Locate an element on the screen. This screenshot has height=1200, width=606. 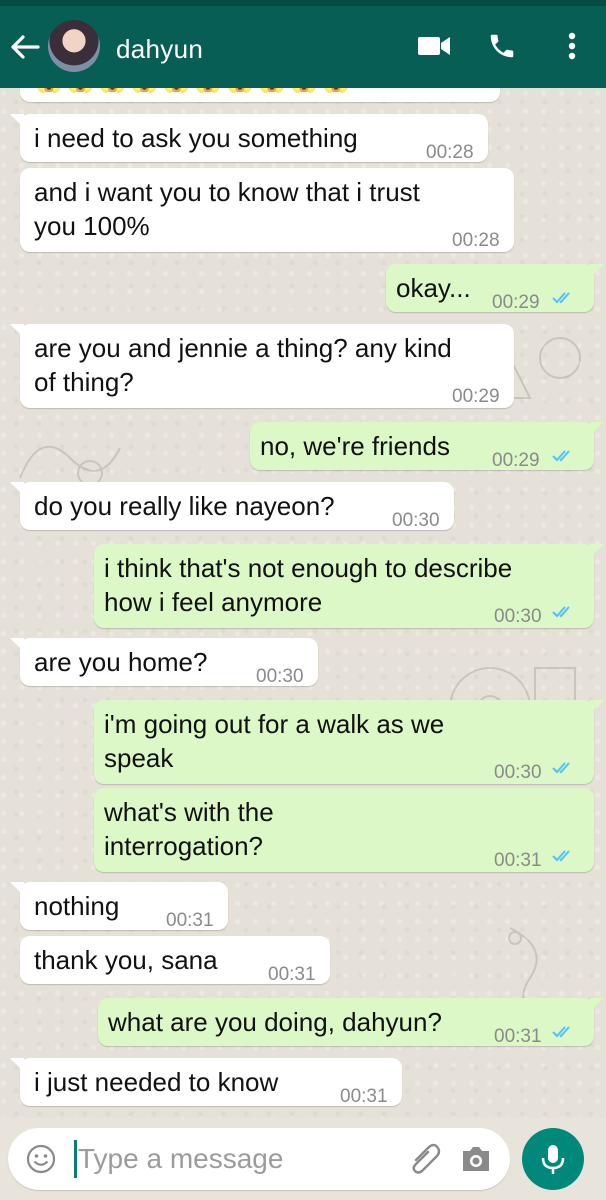
message-time: 15:25 is located at coordinates (434, 93).